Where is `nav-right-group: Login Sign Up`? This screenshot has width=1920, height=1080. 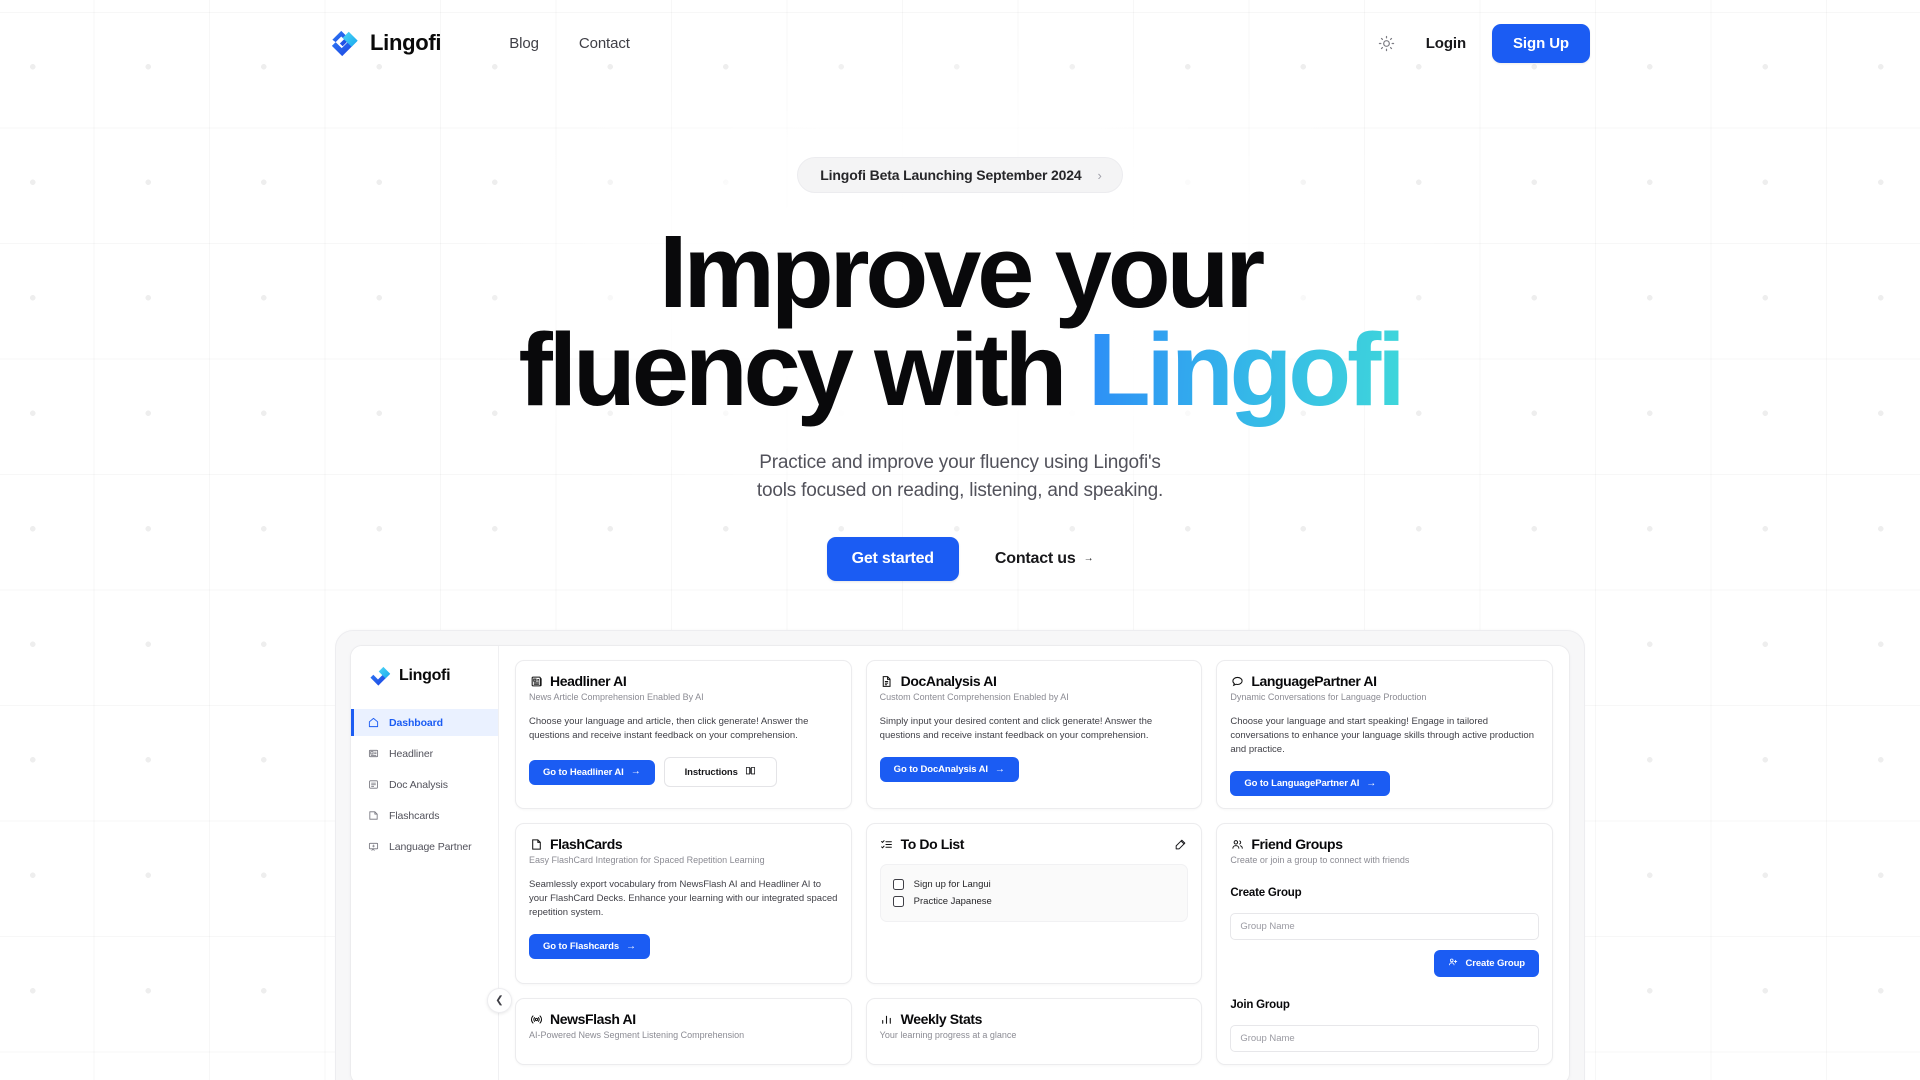
nav-right-group: Login Sign Up is located at coordinates (1482, 43).